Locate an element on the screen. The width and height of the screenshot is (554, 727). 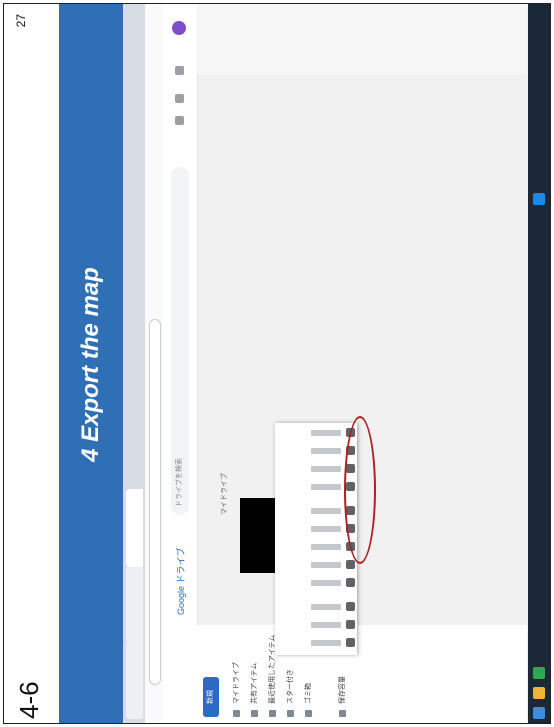
new-button: 新規 is located at coordinates (211, 697).